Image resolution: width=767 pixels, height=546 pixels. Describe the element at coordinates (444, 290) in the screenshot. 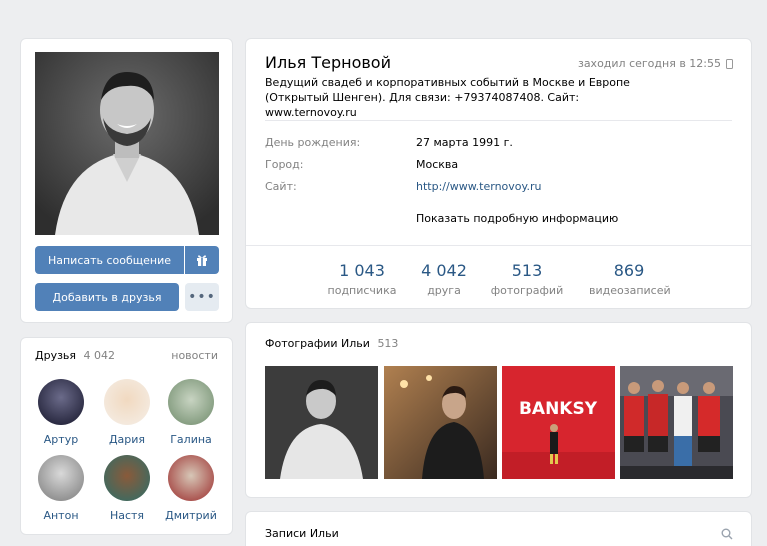

I see `counter-caption: друга` at that location.